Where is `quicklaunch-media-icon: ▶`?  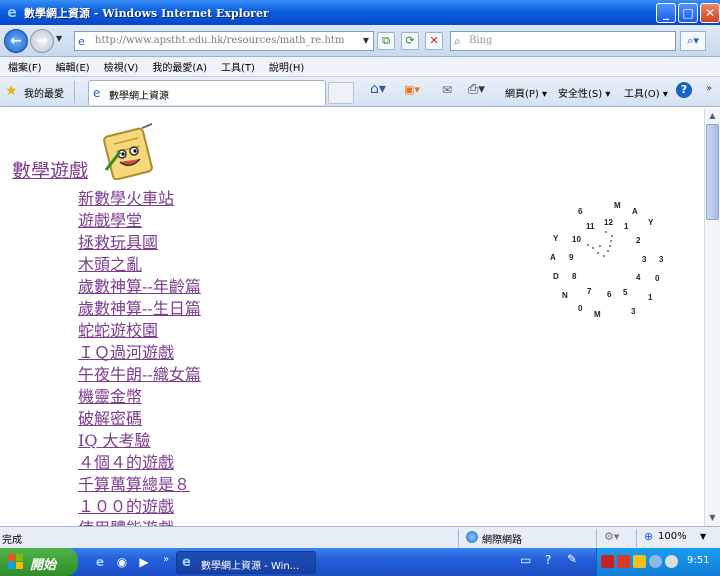 quicklaunch-media-icon: ▶ is located at coordinates (144, 562).